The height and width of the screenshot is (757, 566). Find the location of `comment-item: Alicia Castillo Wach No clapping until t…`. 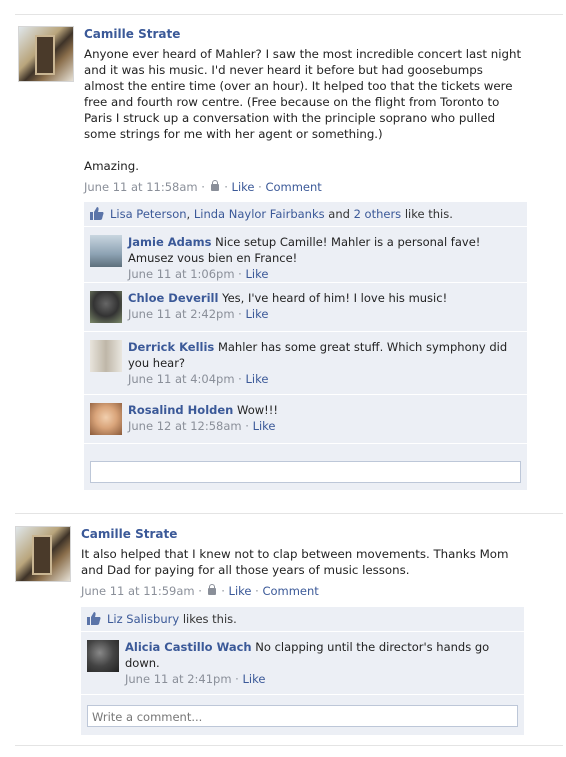

comment-item: Alicia Castillo Wach No clapping until t… is located at coordinates (302, 663).